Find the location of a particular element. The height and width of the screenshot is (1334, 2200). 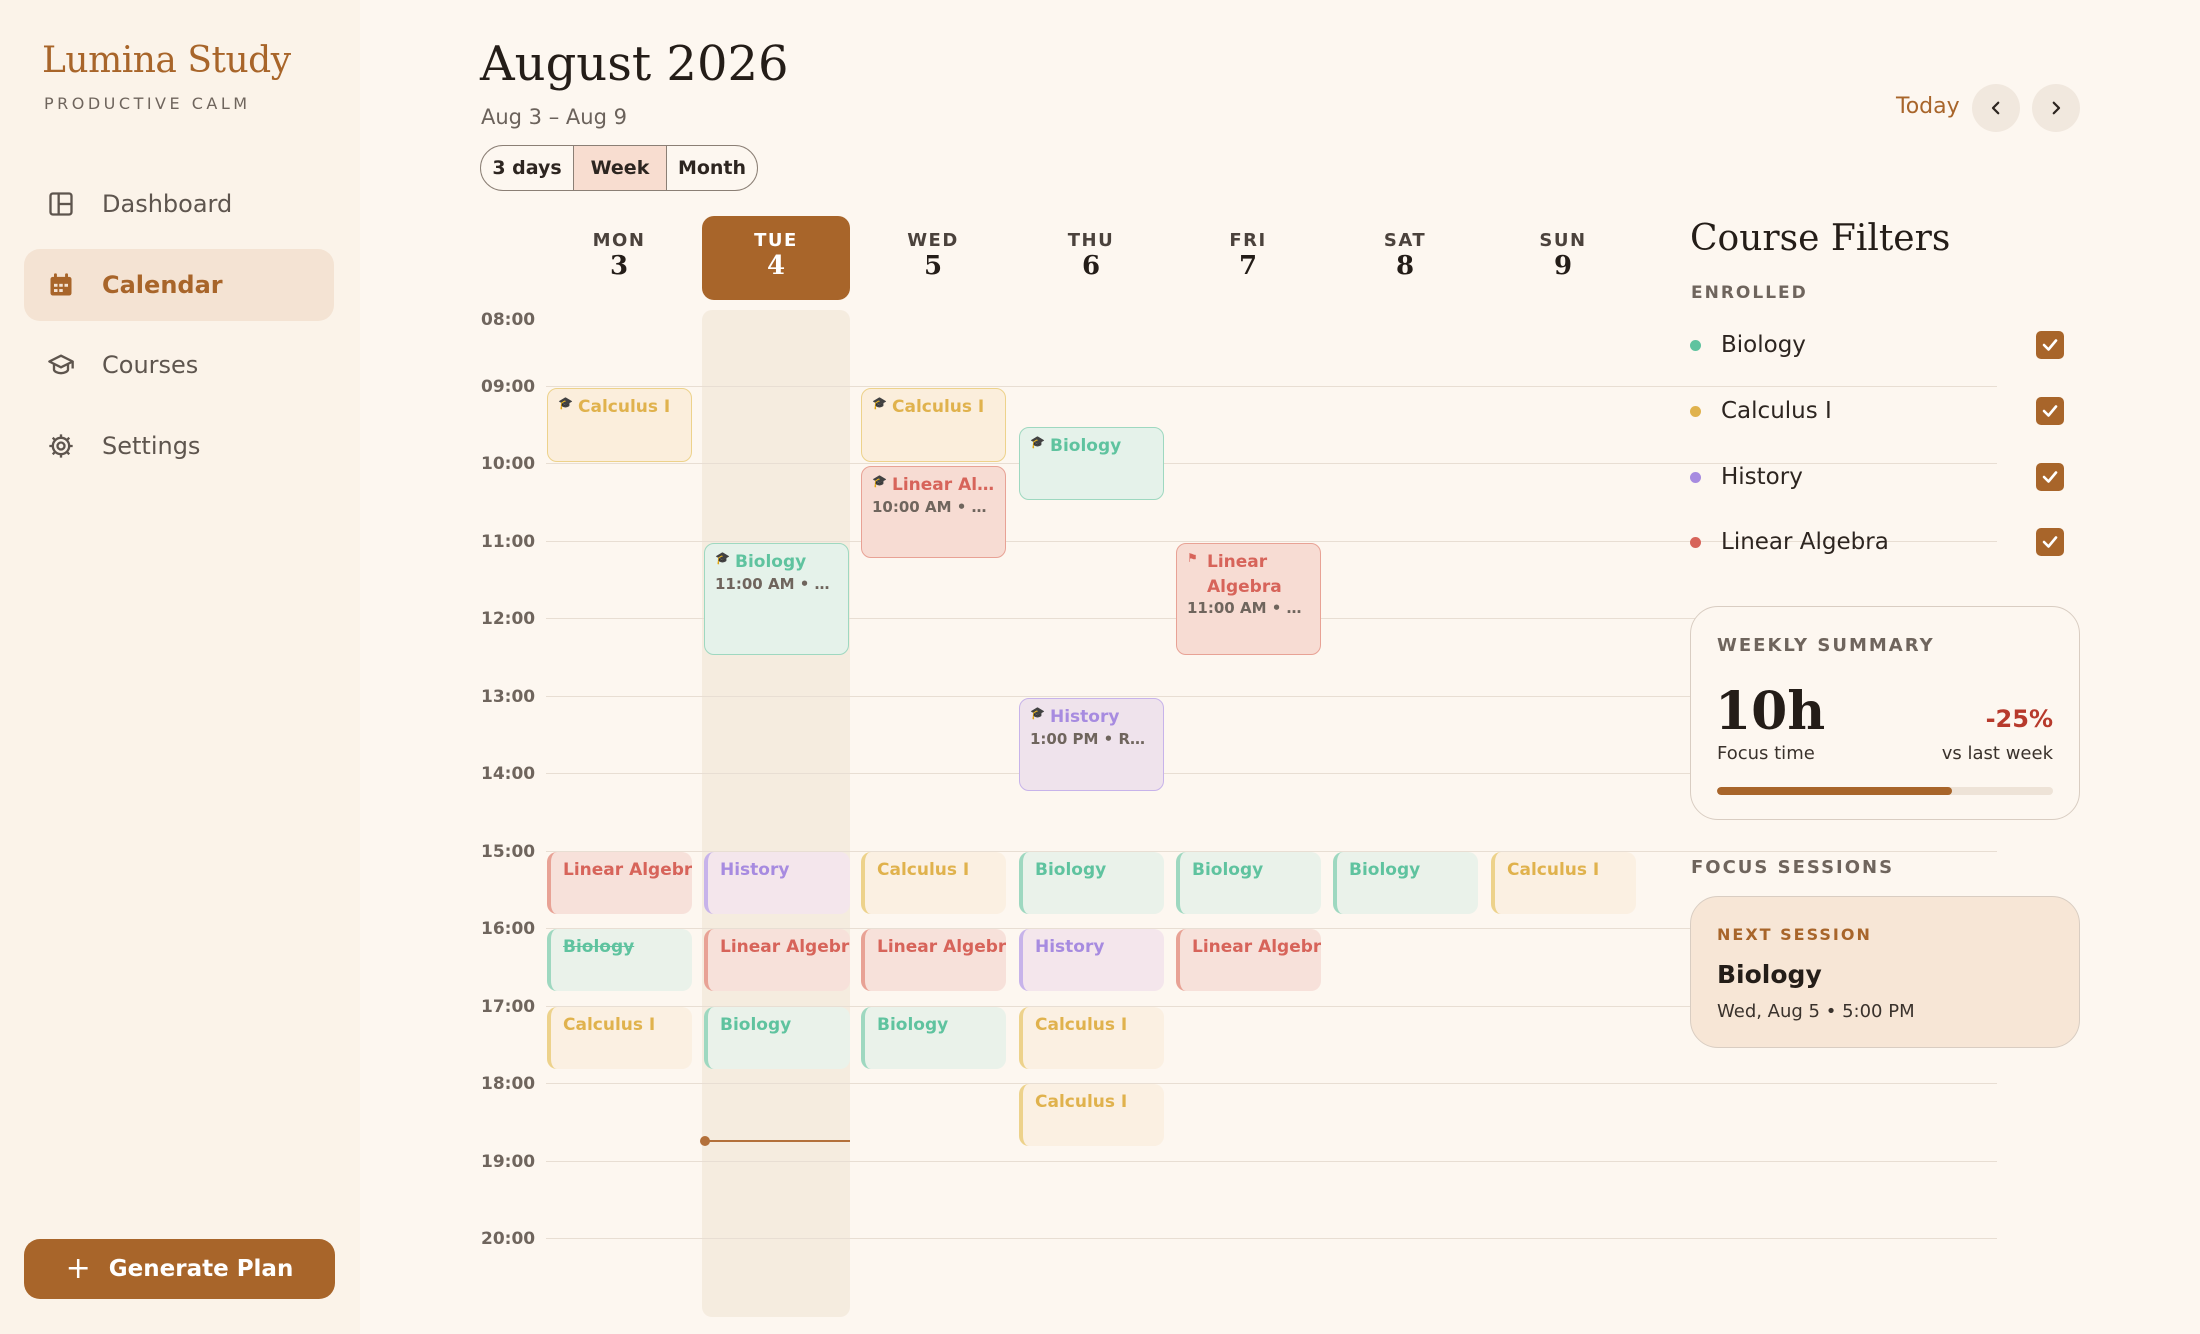

next-week-button is located at coordinates (2056, 108).